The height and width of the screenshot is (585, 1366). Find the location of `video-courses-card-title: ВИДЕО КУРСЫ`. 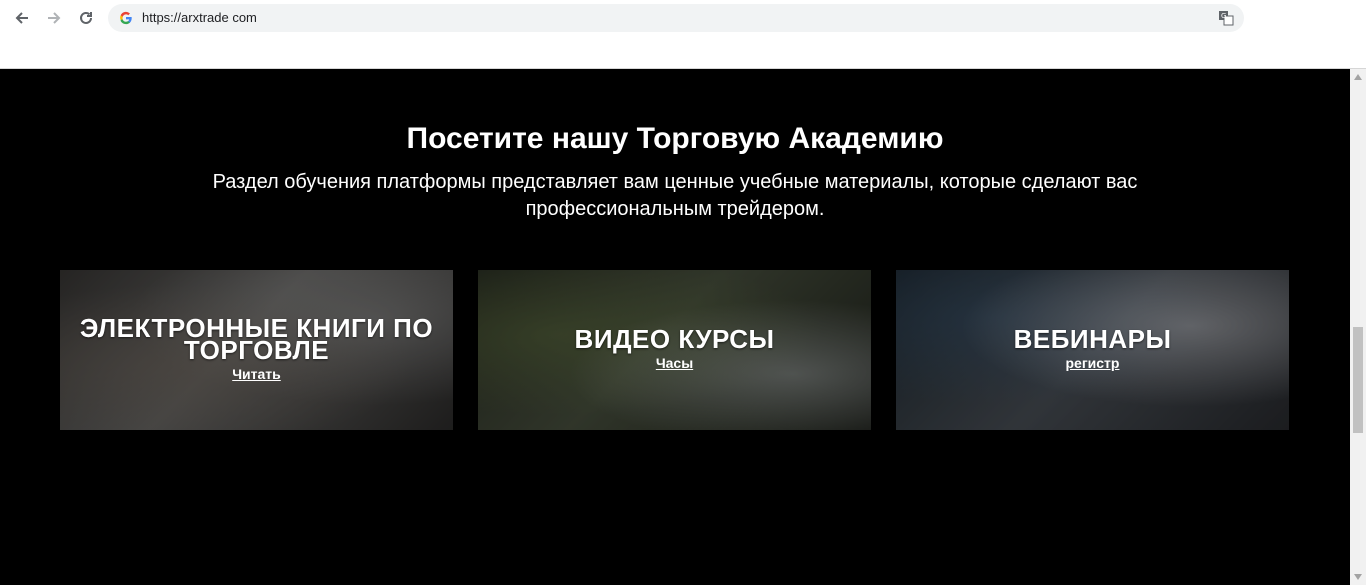

video-courses-card-title: ВИДЕО КУРСЫ is located at coordinates (674, 339).